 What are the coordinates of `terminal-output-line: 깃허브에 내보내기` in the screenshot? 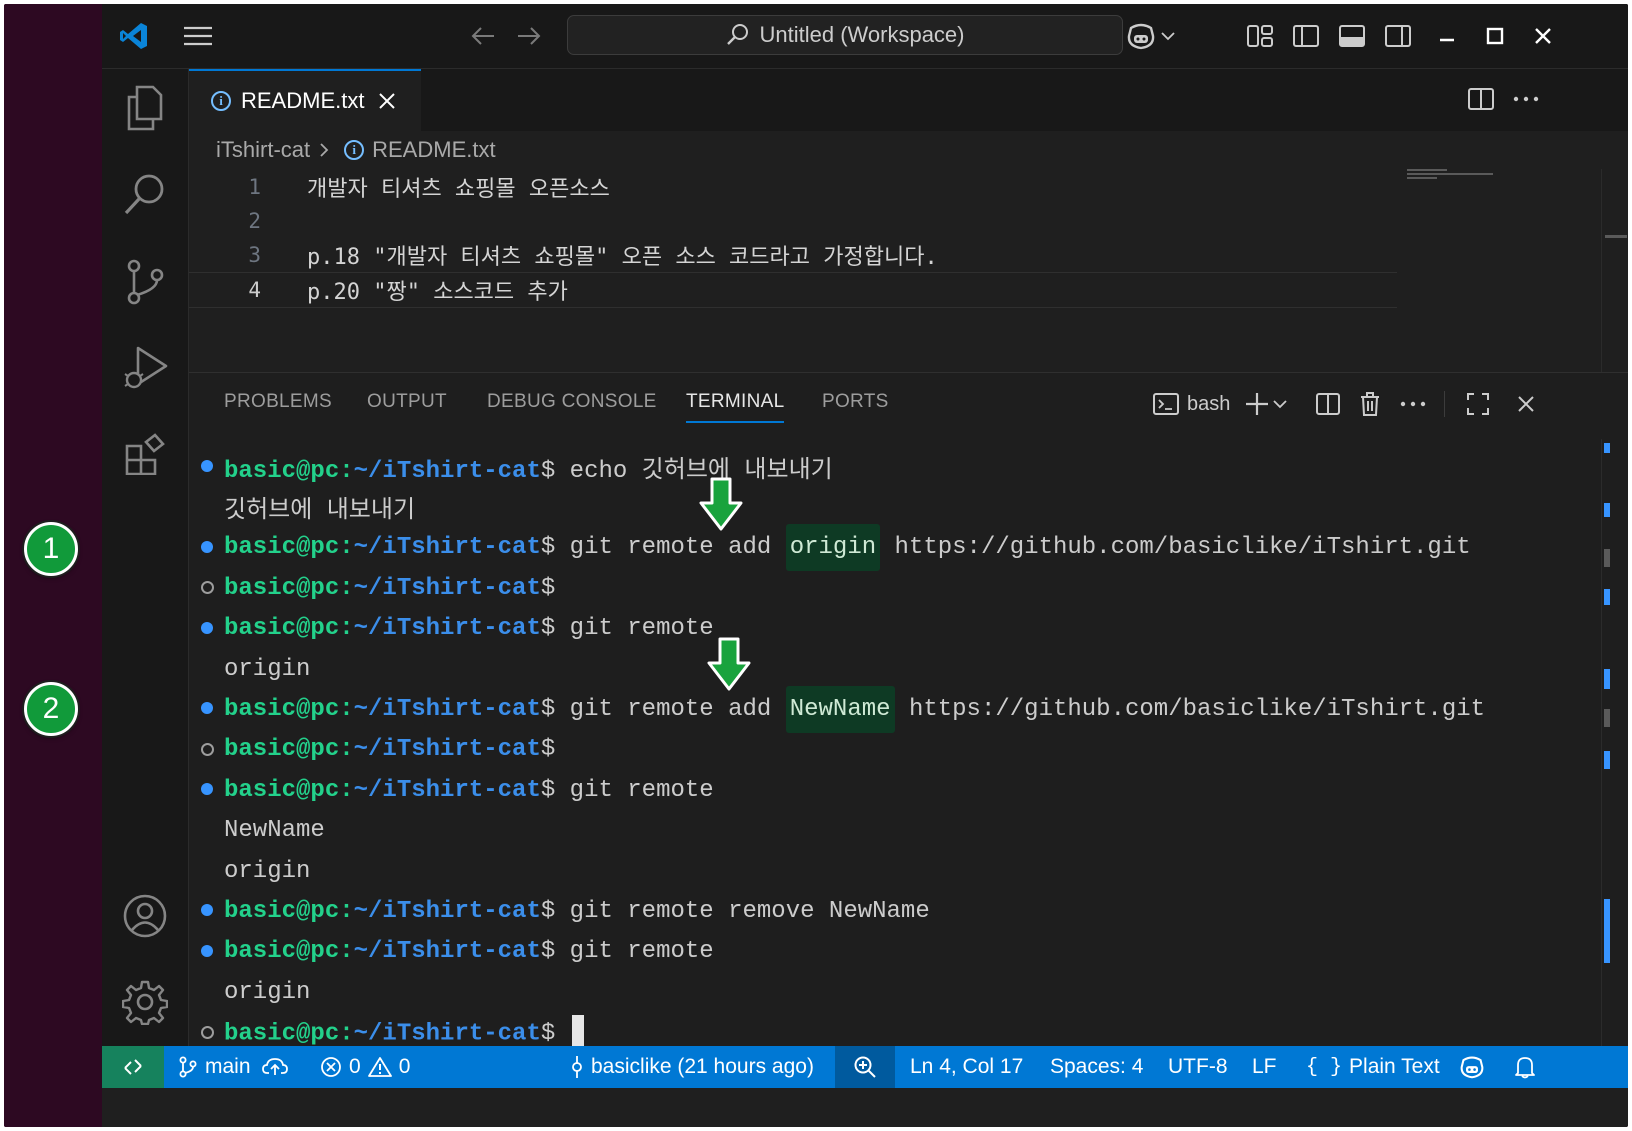 It's located at (864, 507).